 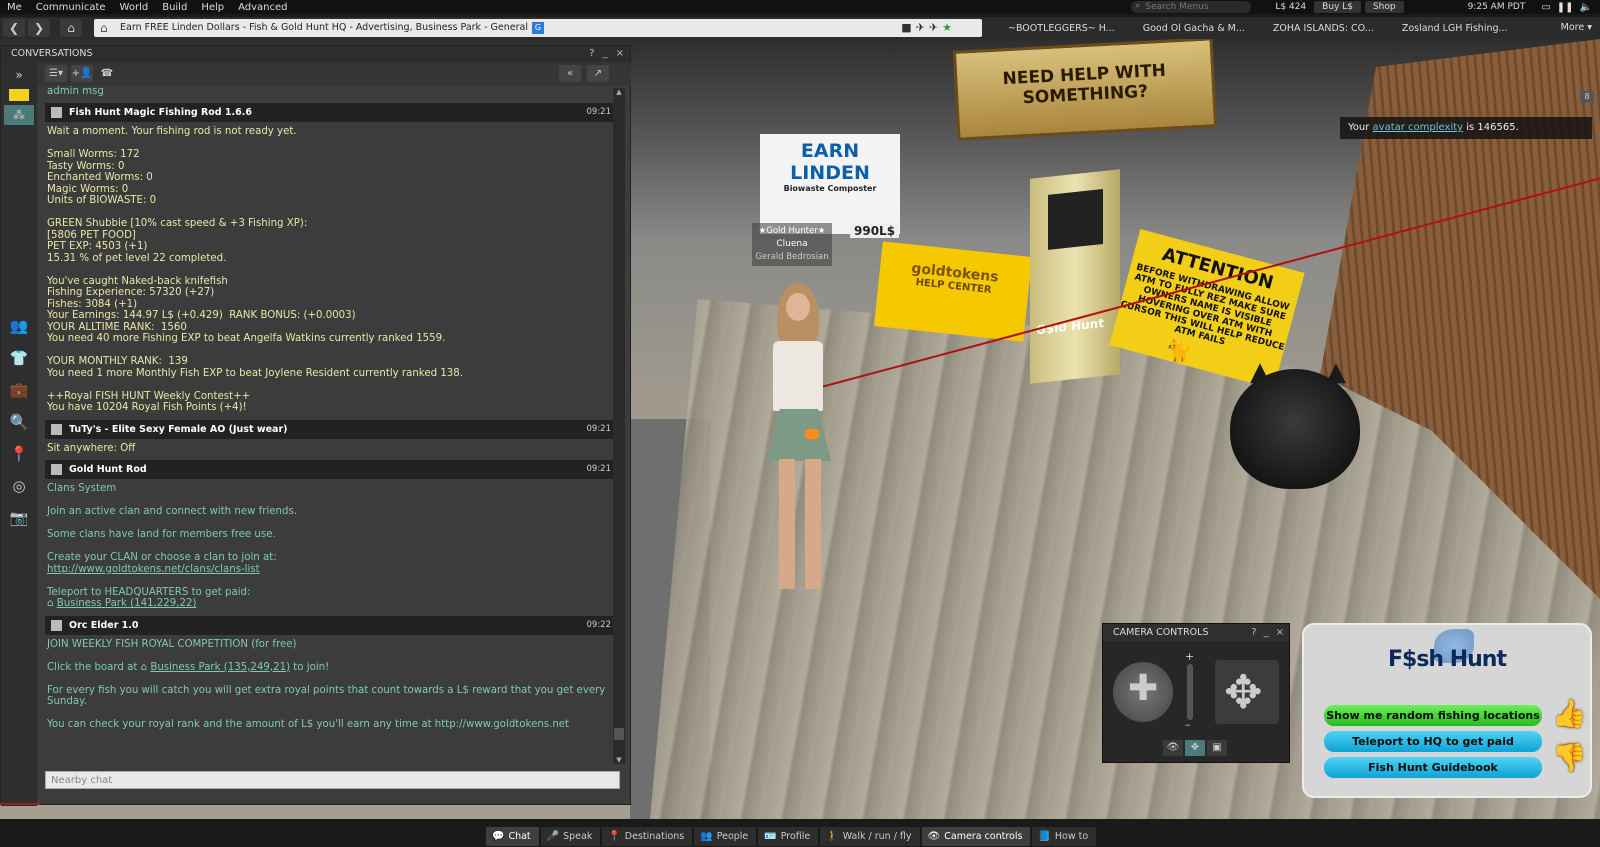 What do you see at coordinates (14, 28) in the screenshot?
I see `back-button: ❮` at bounding box center [14, 28].